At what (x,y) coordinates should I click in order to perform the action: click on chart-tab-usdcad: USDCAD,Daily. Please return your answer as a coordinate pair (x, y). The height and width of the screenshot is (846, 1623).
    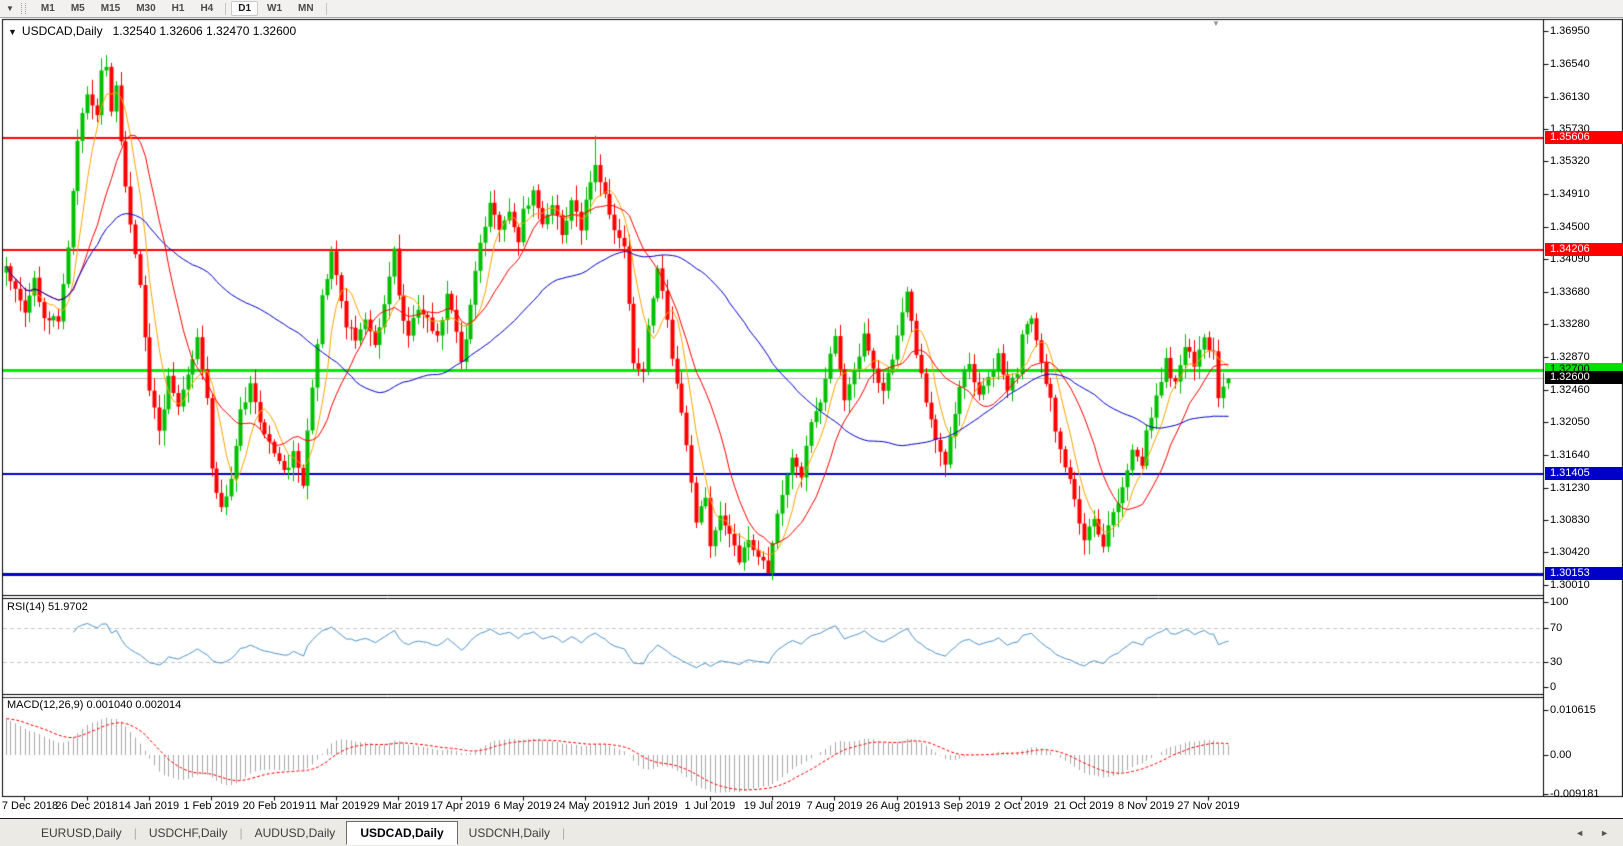
    Looking at the image, I should click on (402, 832).